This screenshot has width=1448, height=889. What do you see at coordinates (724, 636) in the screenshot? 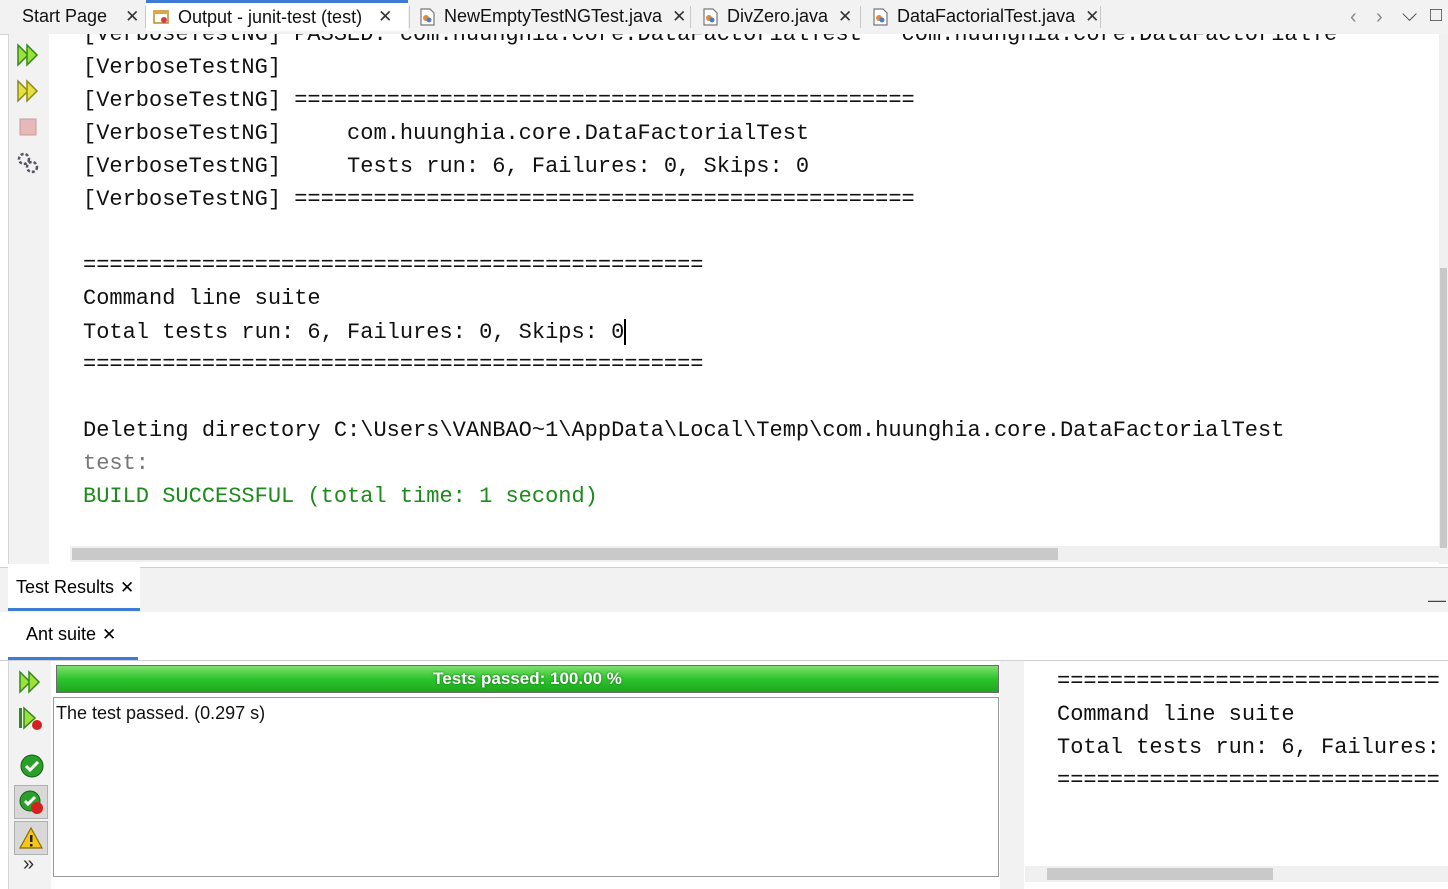
I see `suite-tab-bar` at bounding box center [724, 636].